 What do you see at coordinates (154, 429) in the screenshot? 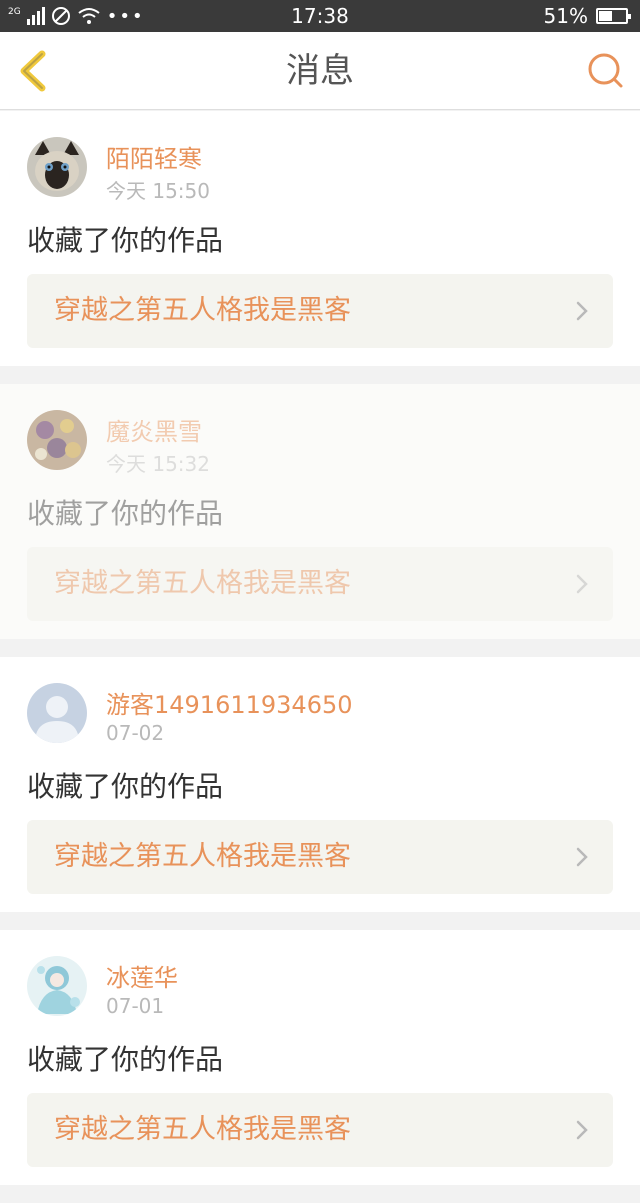
I see `username: 魔炎黑雪` at bounding box center [154, 429].